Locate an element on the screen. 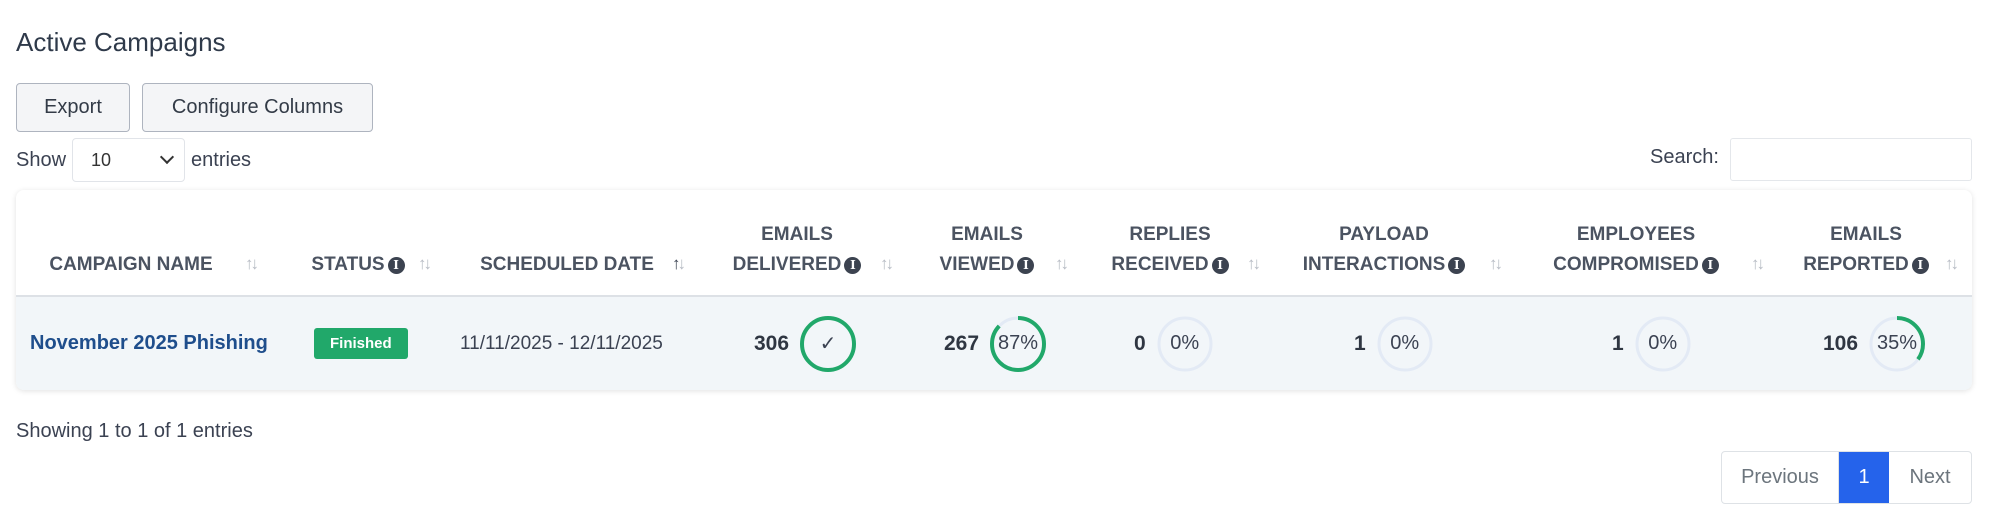  progress-label: 87% is located at coordinates (1018, 343).